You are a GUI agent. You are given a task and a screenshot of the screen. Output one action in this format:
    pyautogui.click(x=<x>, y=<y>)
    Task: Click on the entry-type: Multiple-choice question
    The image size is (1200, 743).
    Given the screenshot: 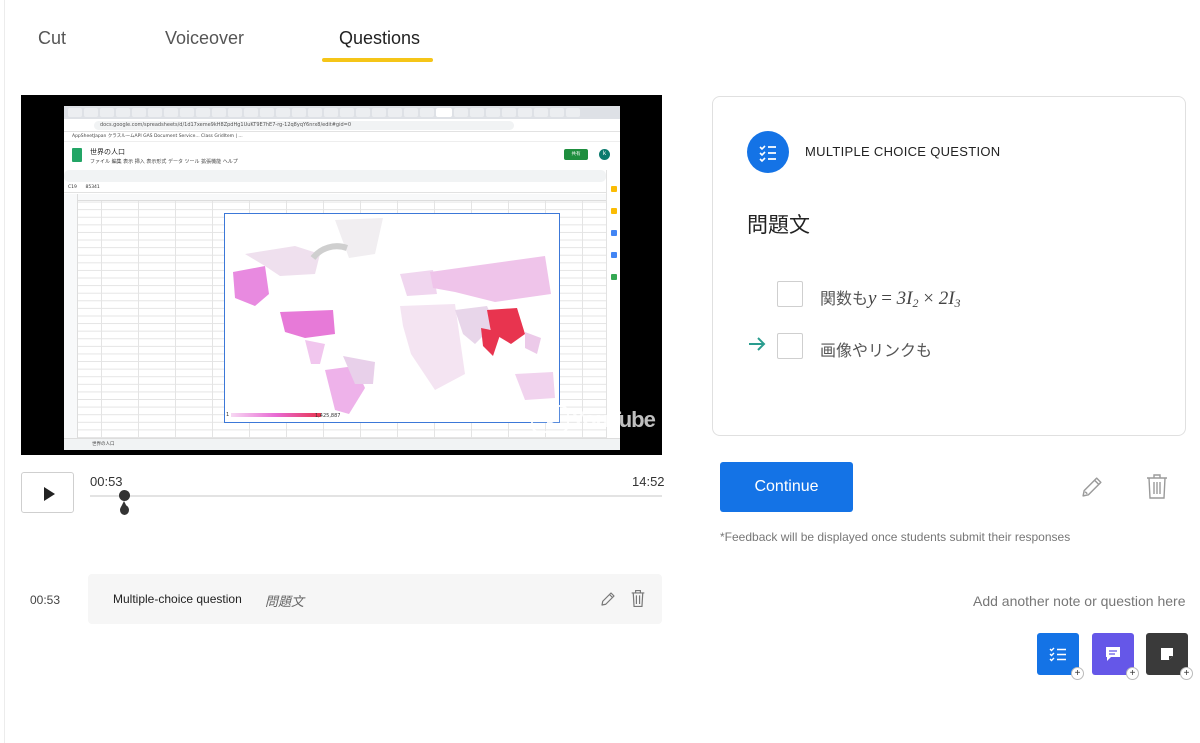 What is the action you would take?
    pyautogui.click(x=177, y=599)
    